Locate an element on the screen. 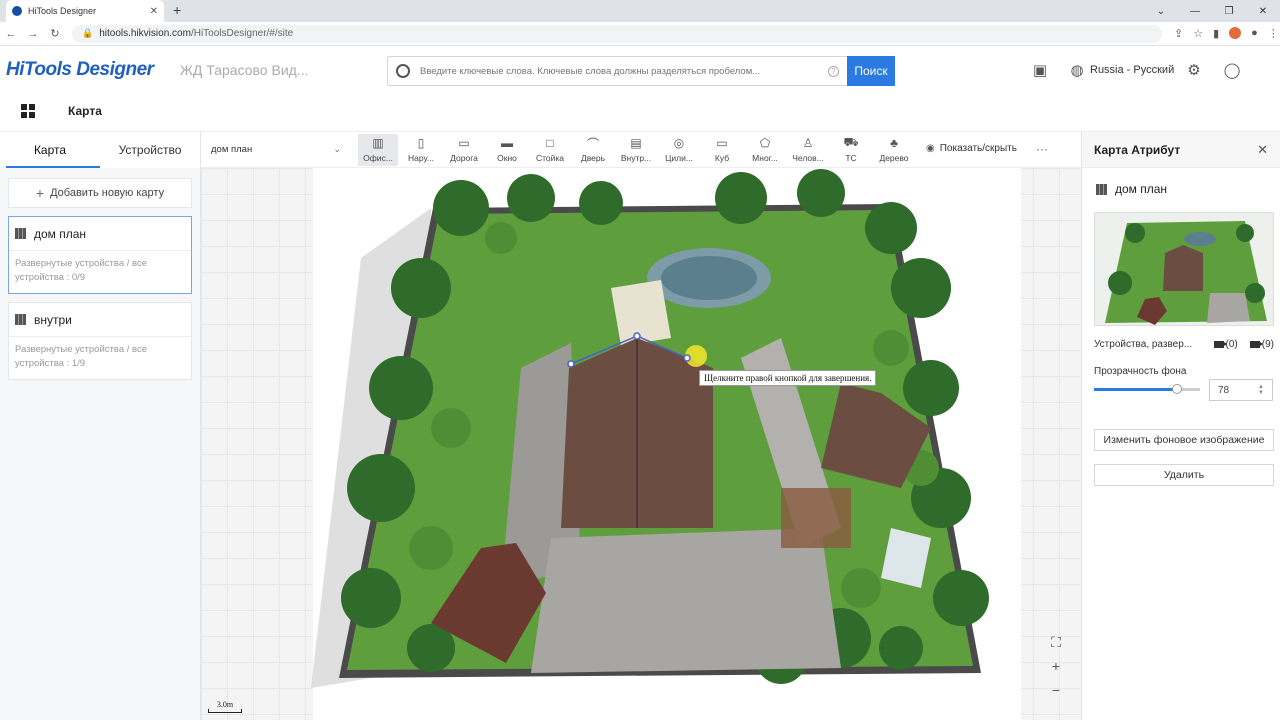 The width and height of the screenshot is (1280, 720). tool-pillar: □ Стойка is located at coordinates (550, 150).